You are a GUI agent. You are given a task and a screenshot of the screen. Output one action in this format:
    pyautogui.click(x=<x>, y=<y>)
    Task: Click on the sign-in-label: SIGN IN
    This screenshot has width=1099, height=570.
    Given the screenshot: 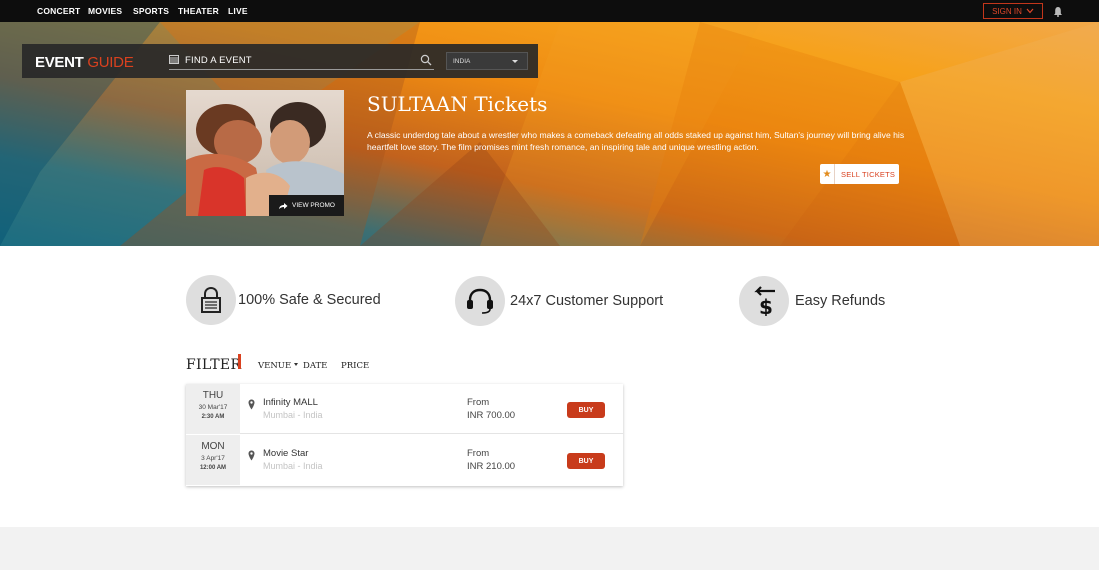 What is the action you would take?
    pyautogui.click(x=1007, y=11)
    